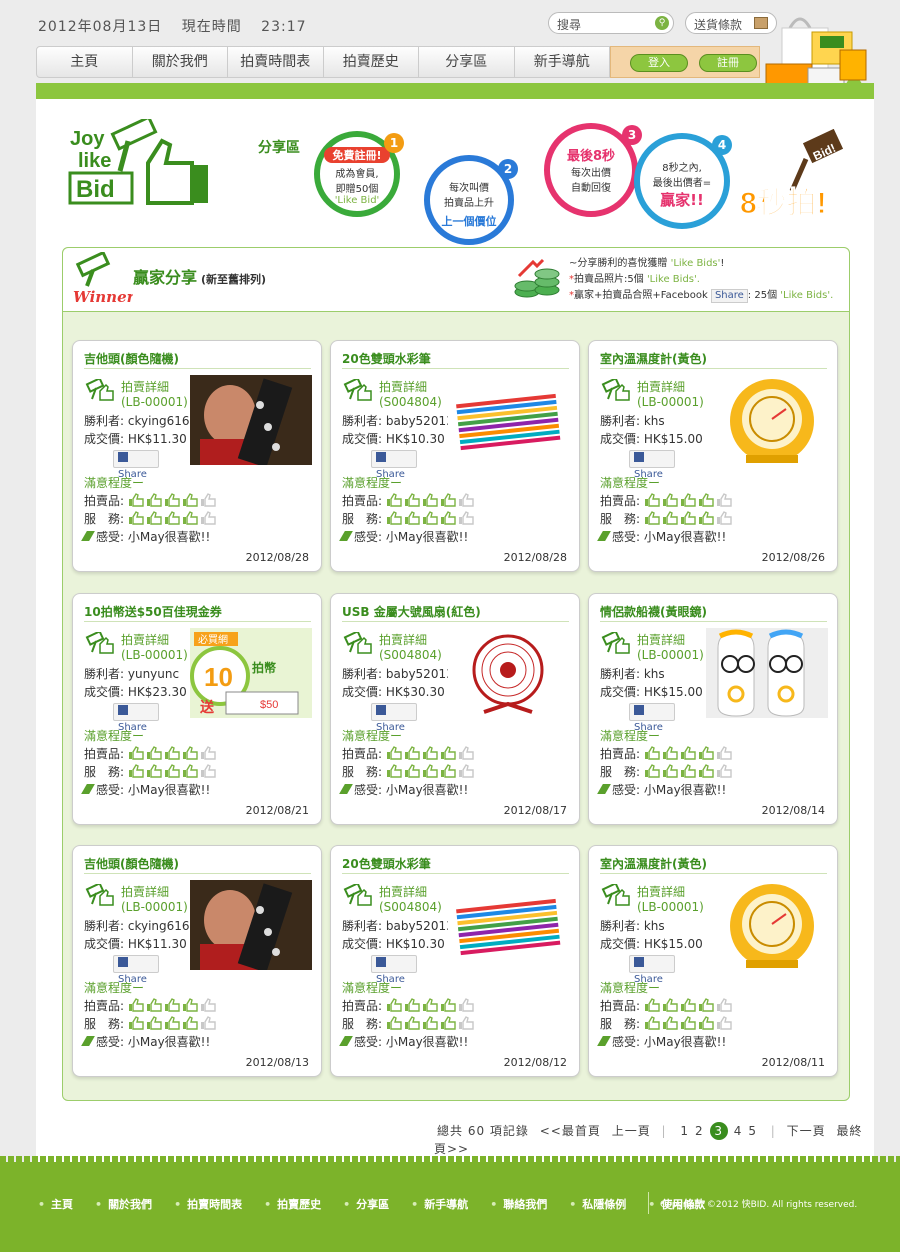 The height and width of the screenshot is (1252, 900). I want to click on first-page-link: <<最首頁, so click(570, 1131).